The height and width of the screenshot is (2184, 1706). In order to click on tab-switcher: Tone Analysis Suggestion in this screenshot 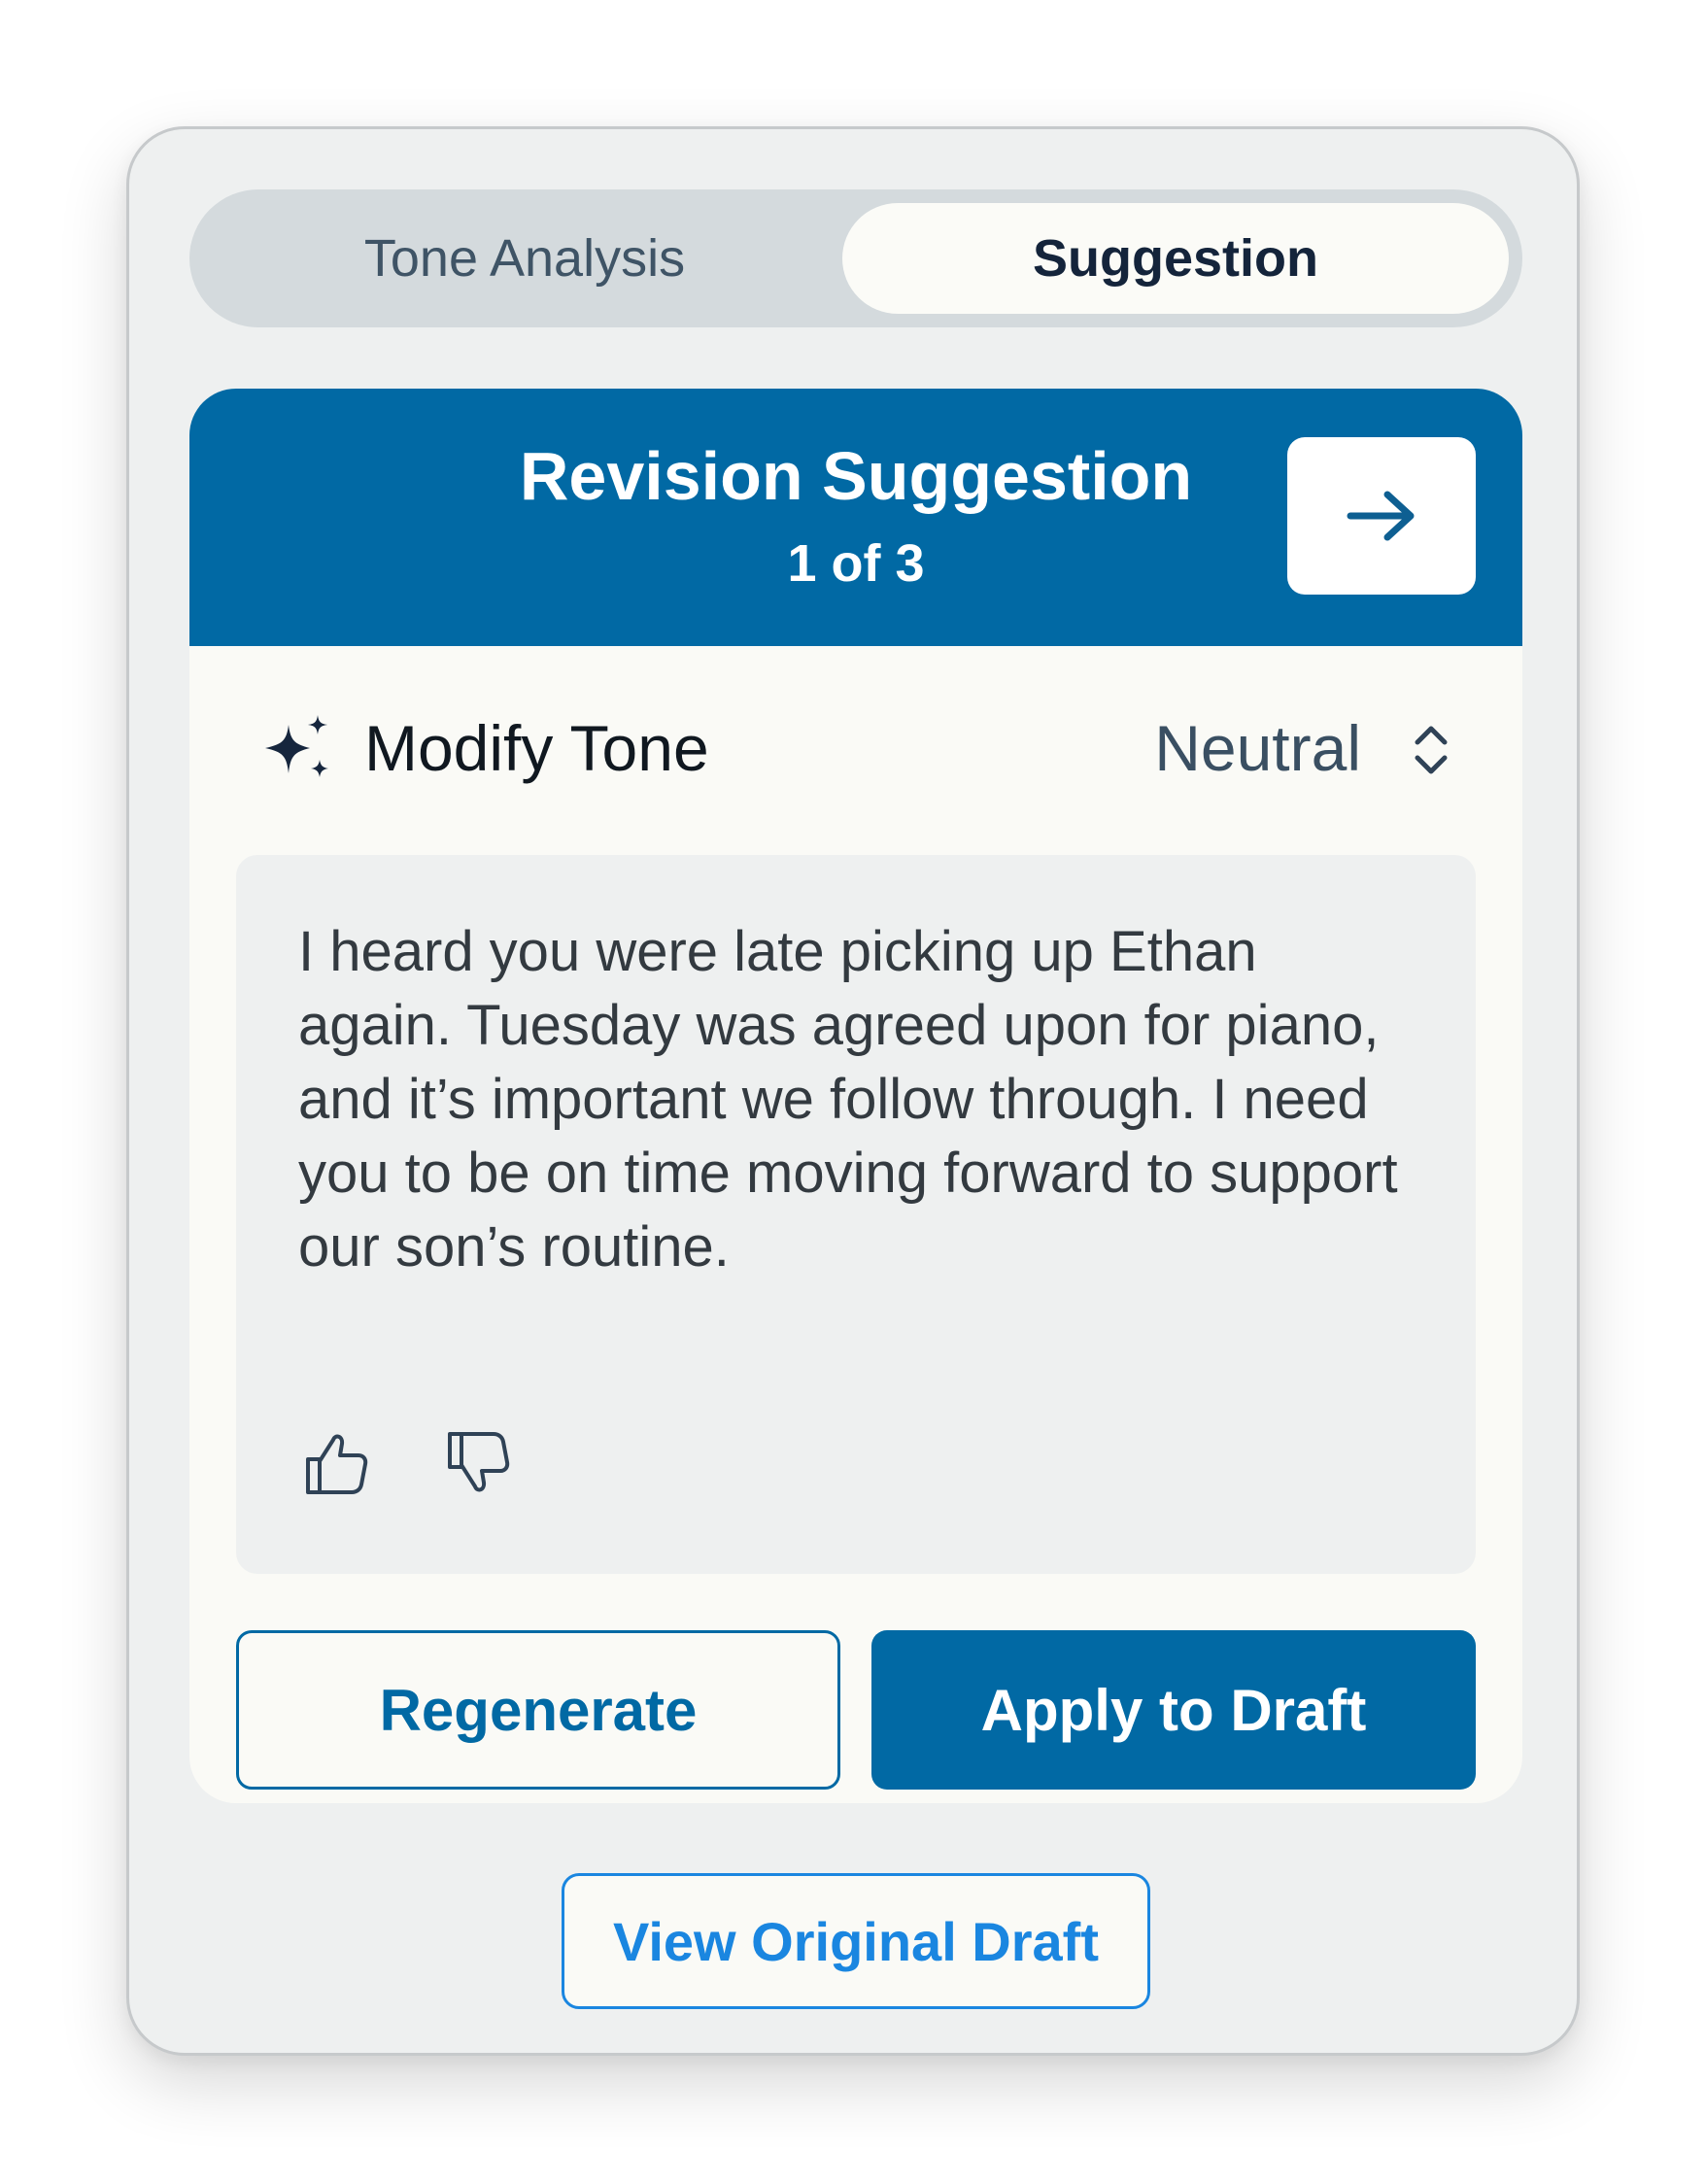, I will do `click(855, 258)`.